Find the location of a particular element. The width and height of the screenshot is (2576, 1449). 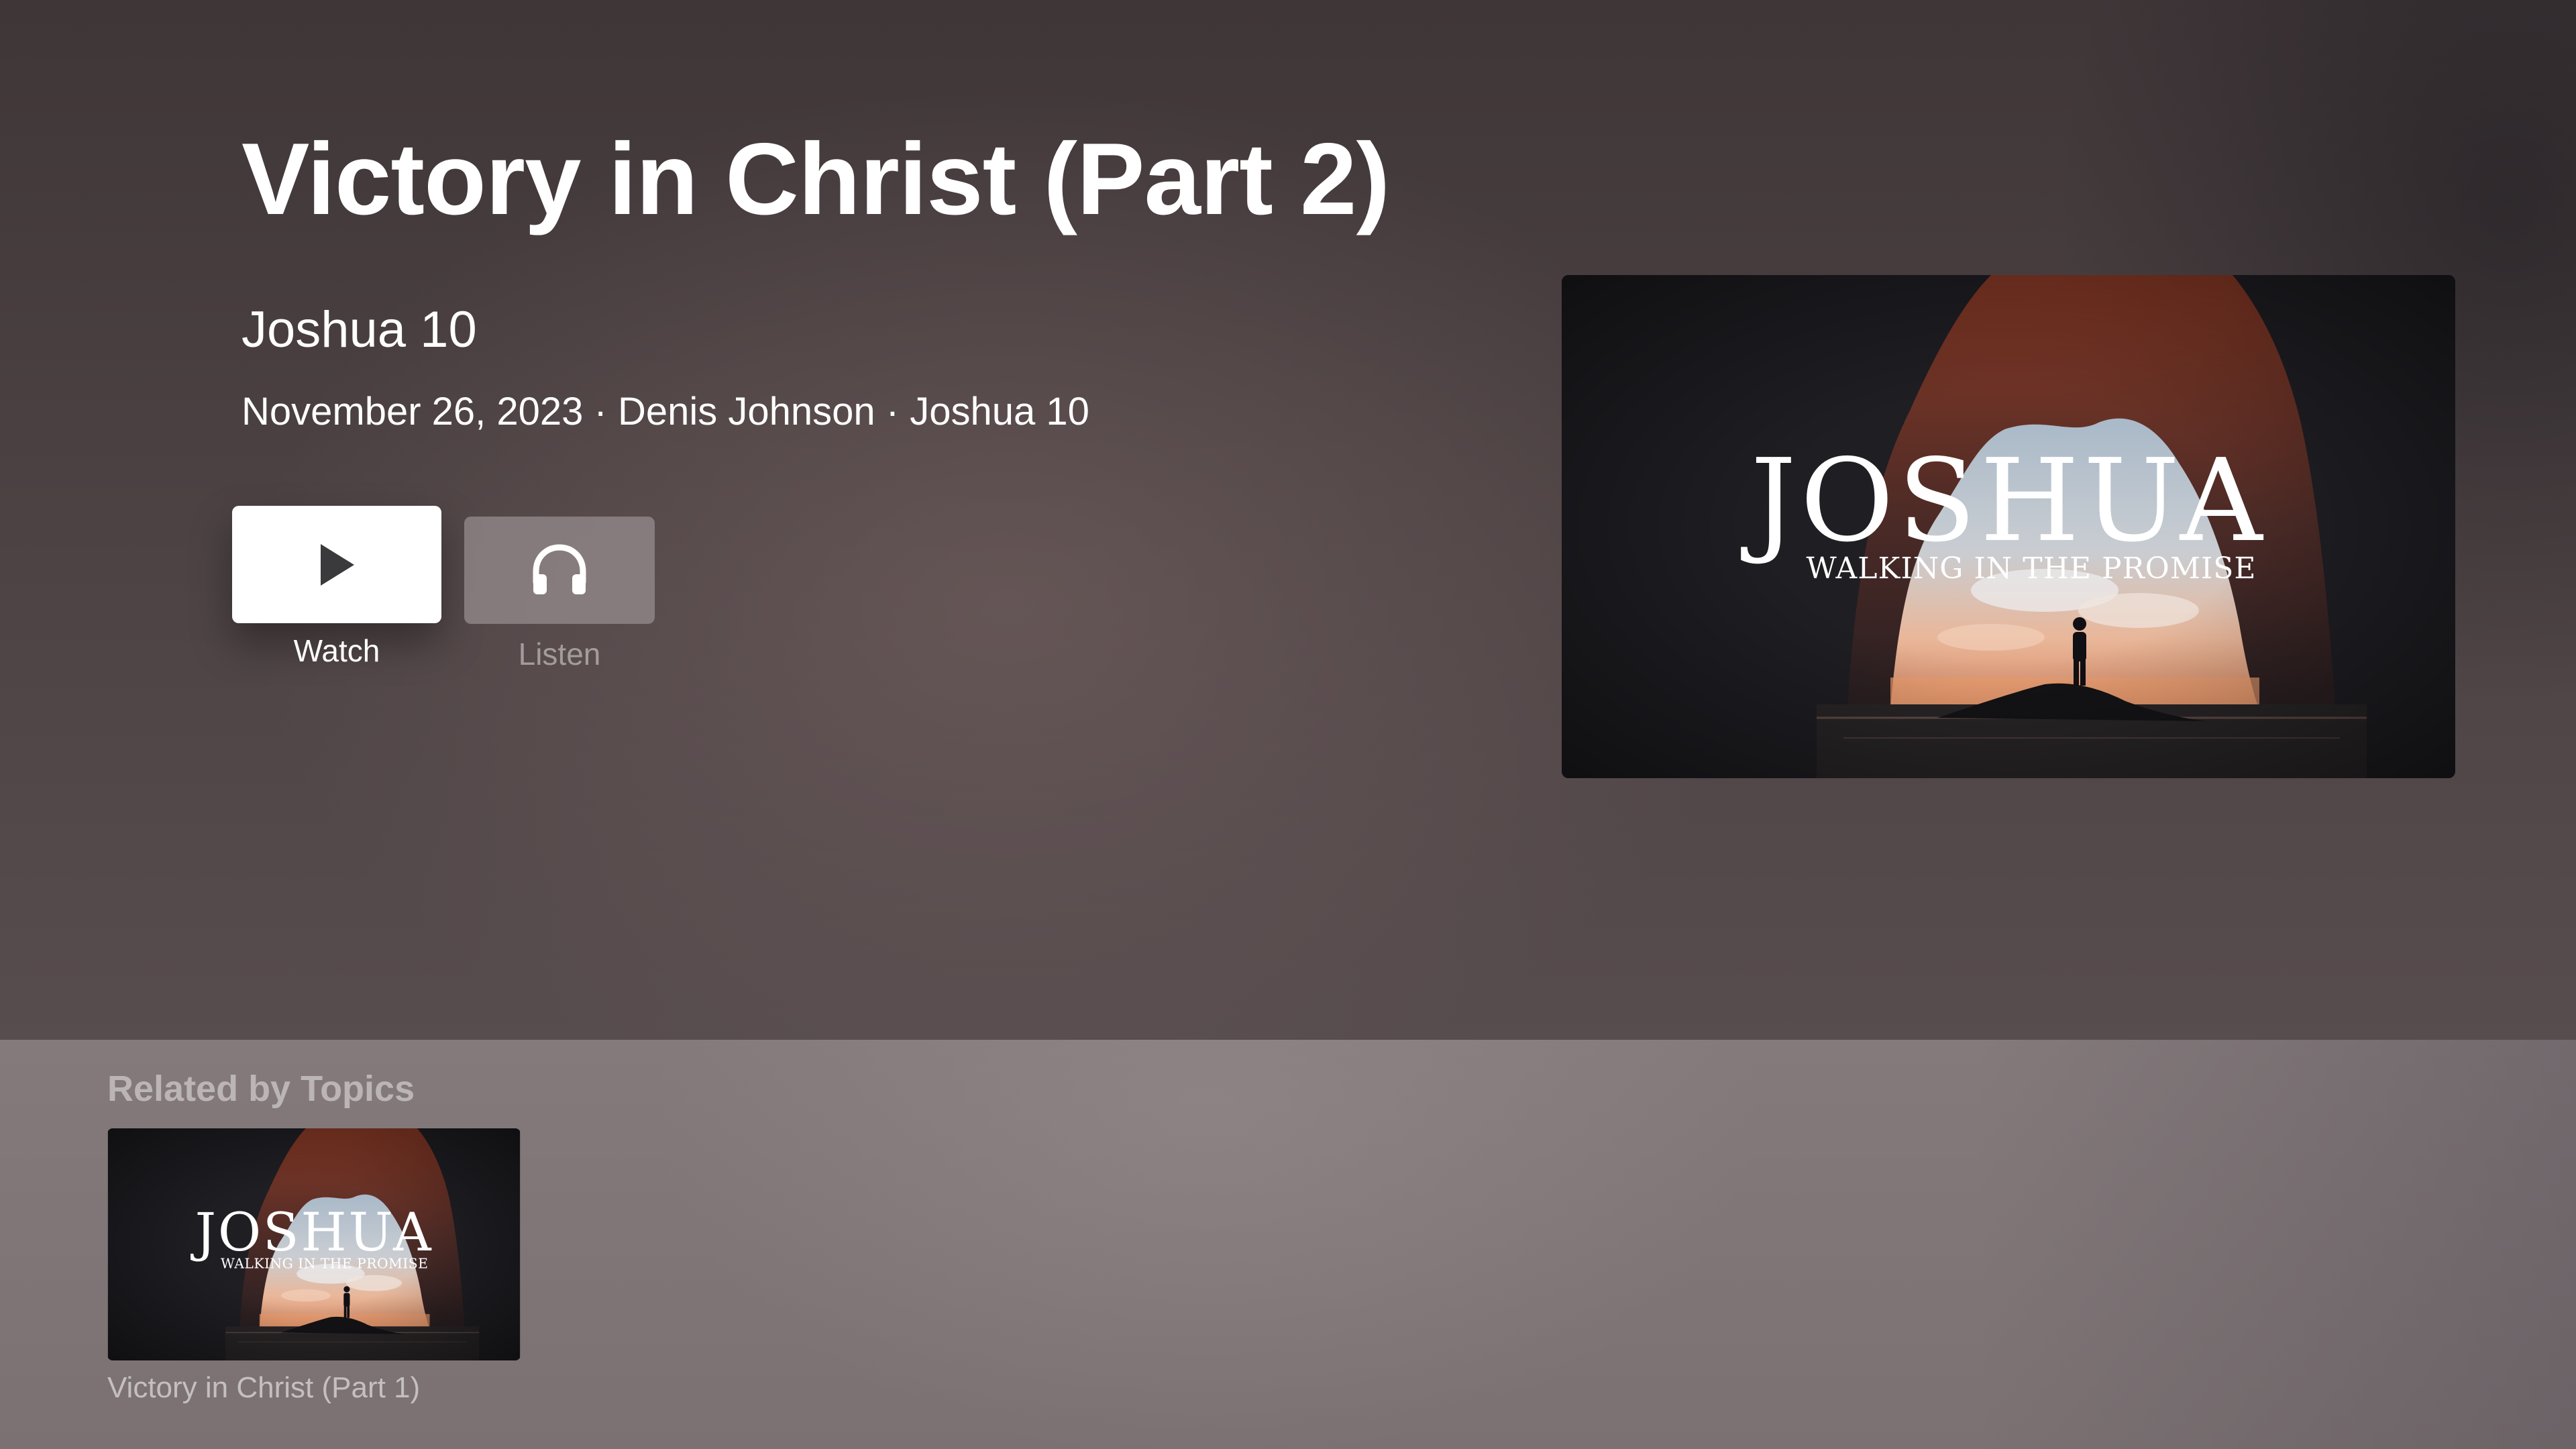

artwork-series-title: JOSHUA is located at coordinates (2003, 501).